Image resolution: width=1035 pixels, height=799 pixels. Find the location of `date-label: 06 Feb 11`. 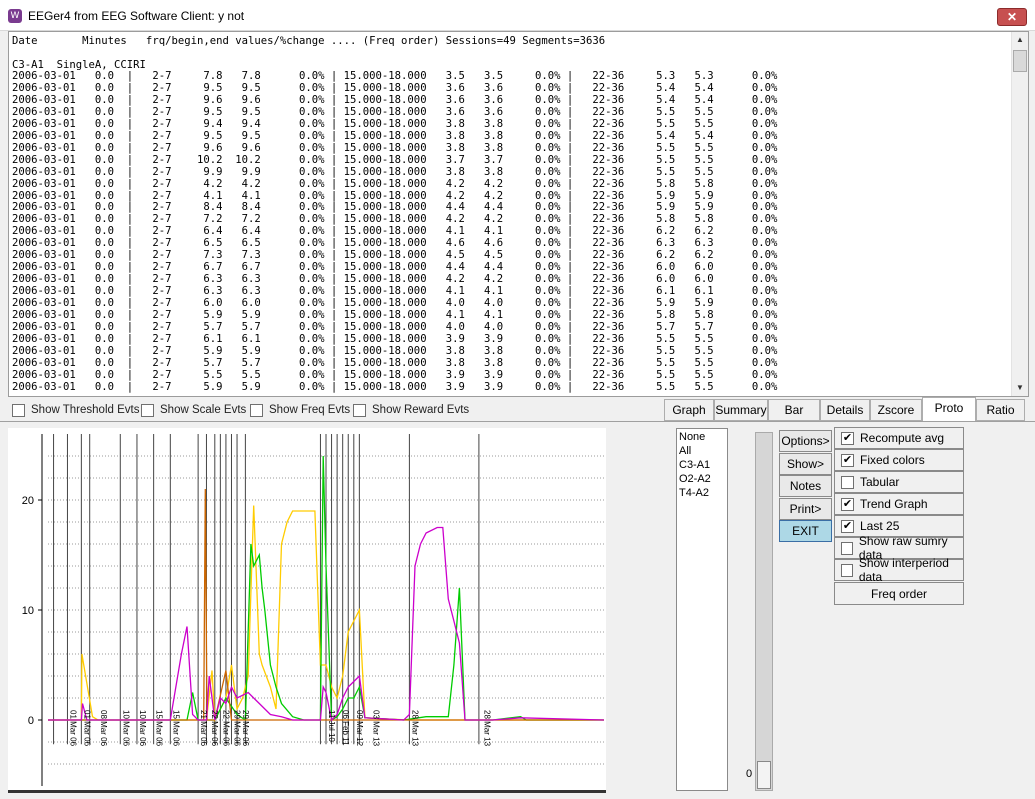

date-label: 06 Feb 11 is located at coordinates (345, 728).